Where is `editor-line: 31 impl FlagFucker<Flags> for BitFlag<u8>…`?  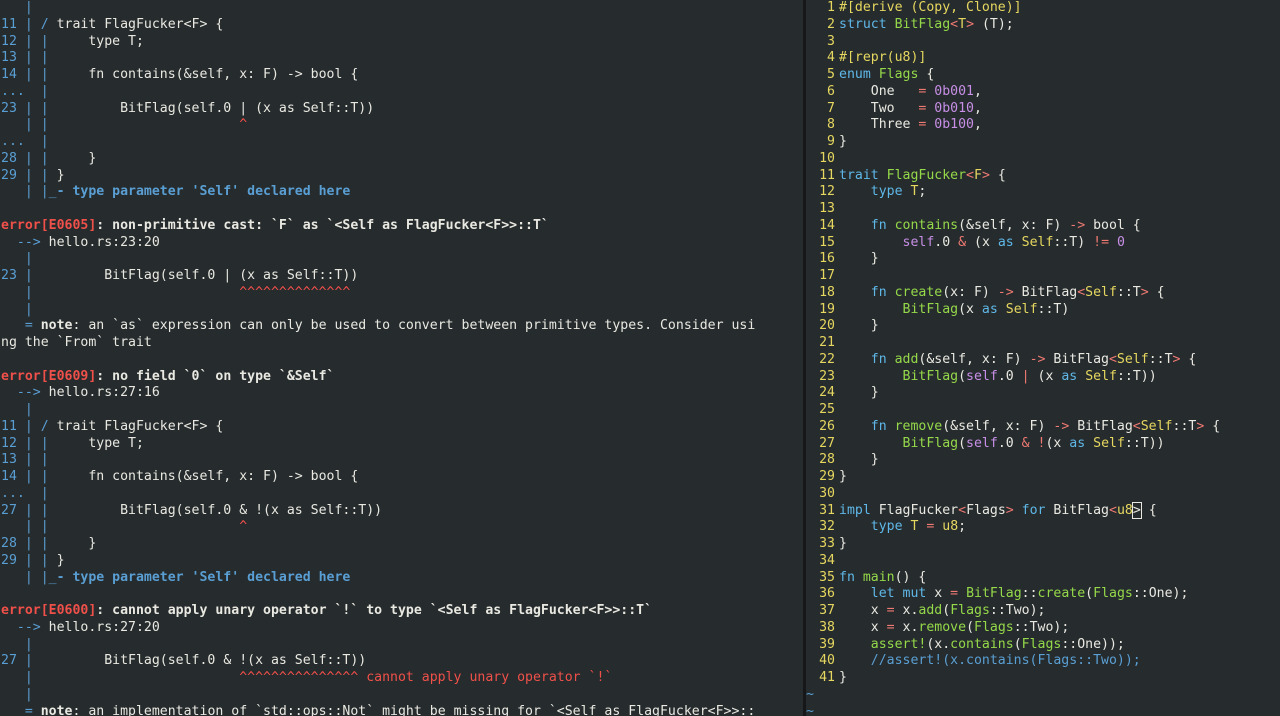 editor-line: 31 impl FlagFucker<Flags> for BitFlag<u8>… is located at coordinates (1043, 510).